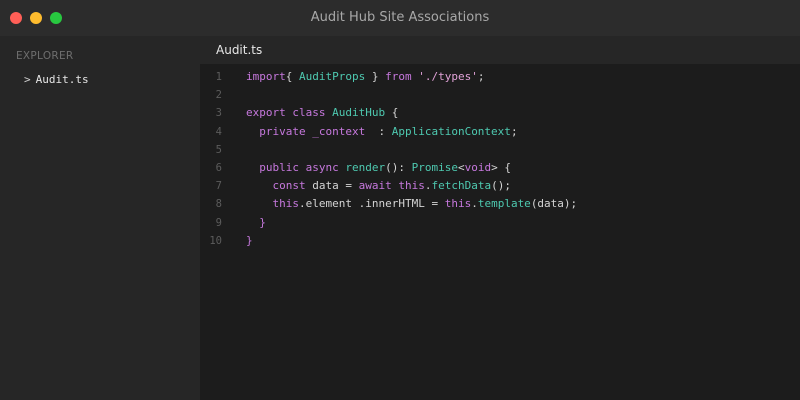  I want to click on line-number: 3, so click(218, 113).